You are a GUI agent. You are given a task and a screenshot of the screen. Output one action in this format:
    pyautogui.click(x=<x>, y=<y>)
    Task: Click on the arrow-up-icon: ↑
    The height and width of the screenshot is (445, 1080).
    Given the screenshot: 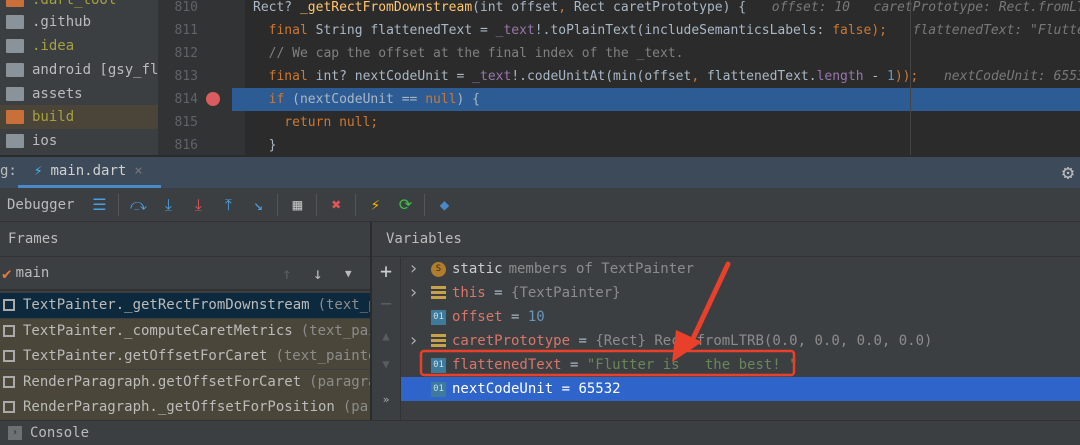 What is the action you would take?
    pyautogui.click(x=287, y=273)
    